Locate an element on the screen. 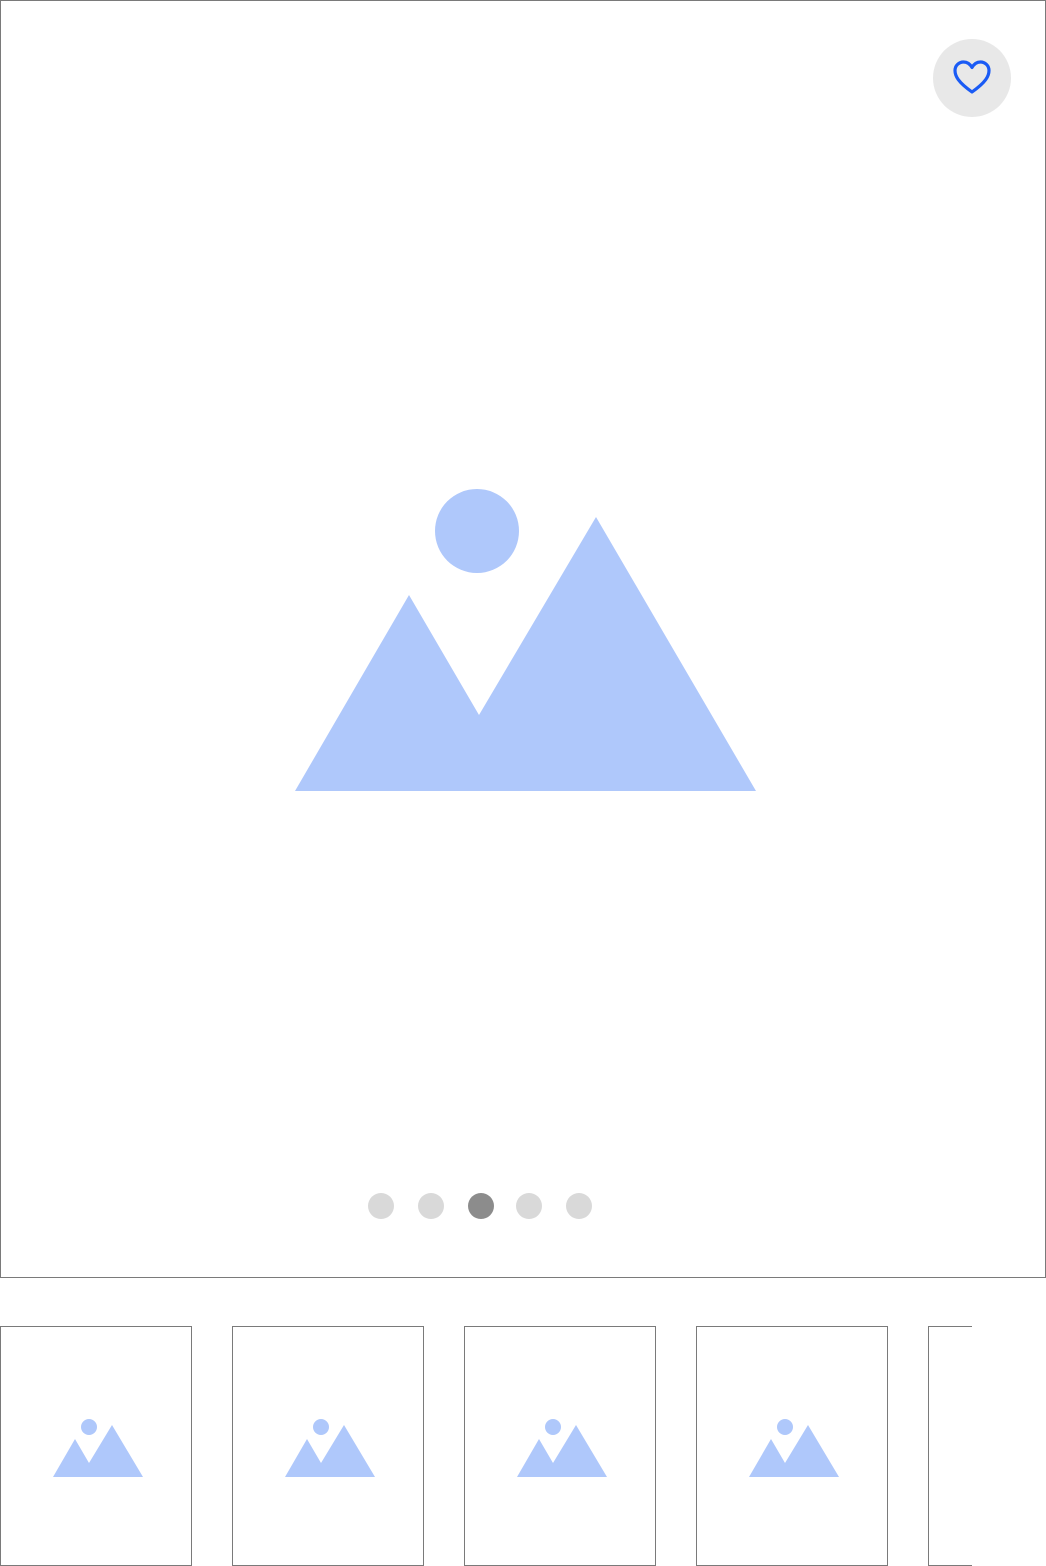 The image size is (1046, 1566). thumbnail-strip is located at coordinates (486, 1446).